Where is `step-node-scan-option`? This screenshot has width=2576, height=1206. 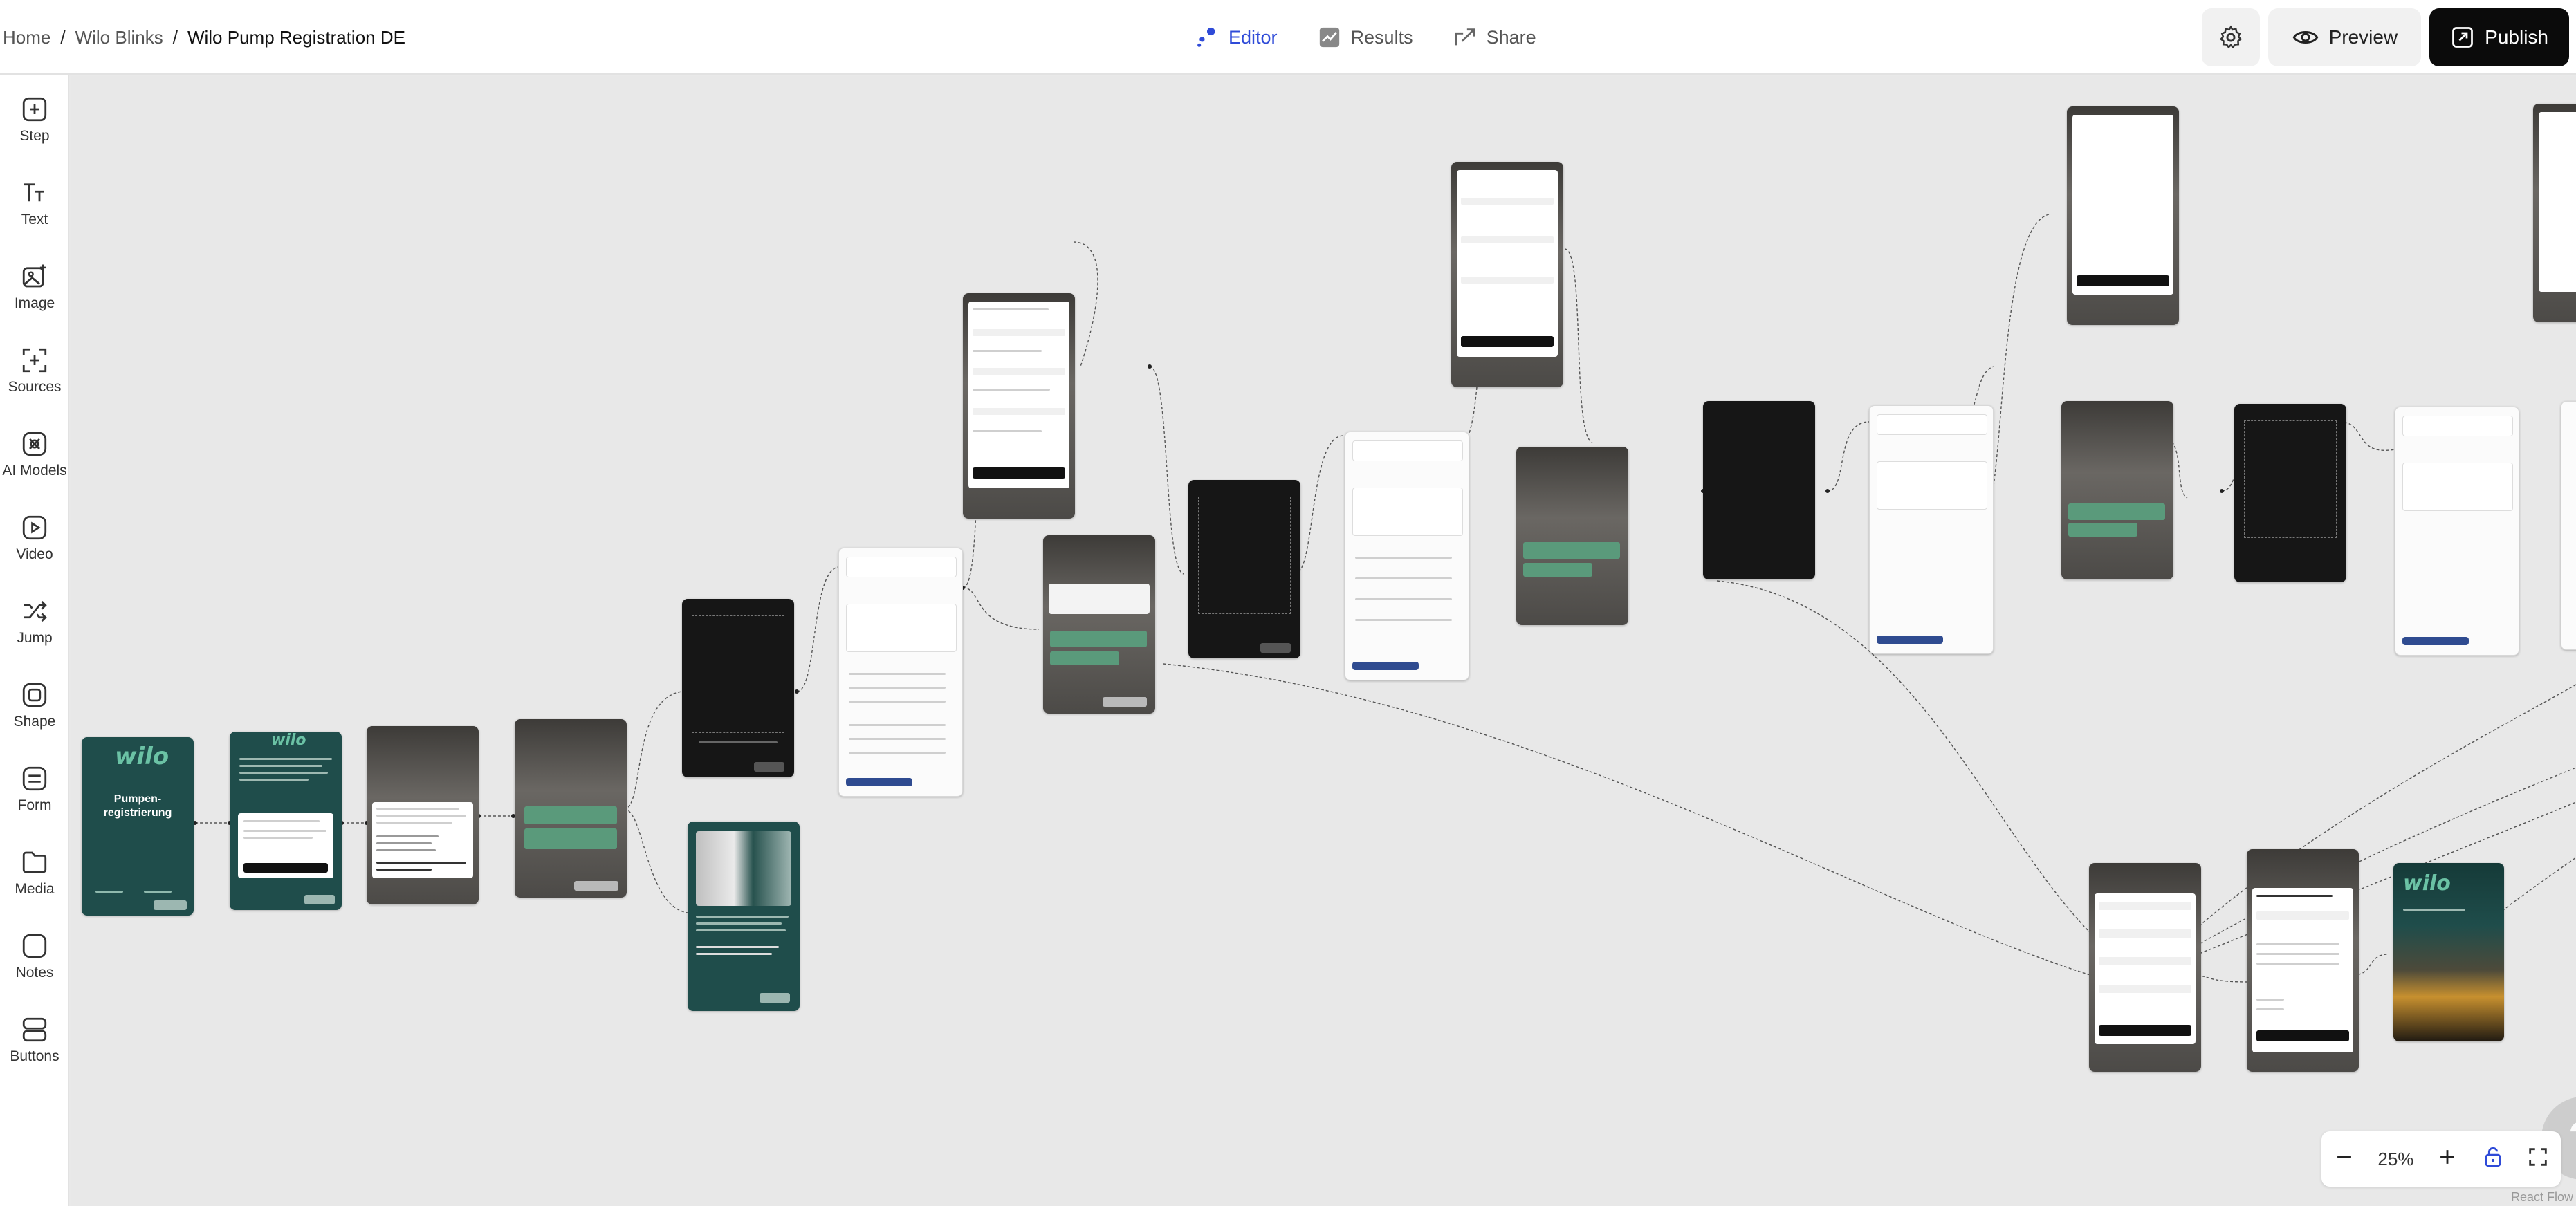 step-node-scan-option is located at coordinates (571, 808).